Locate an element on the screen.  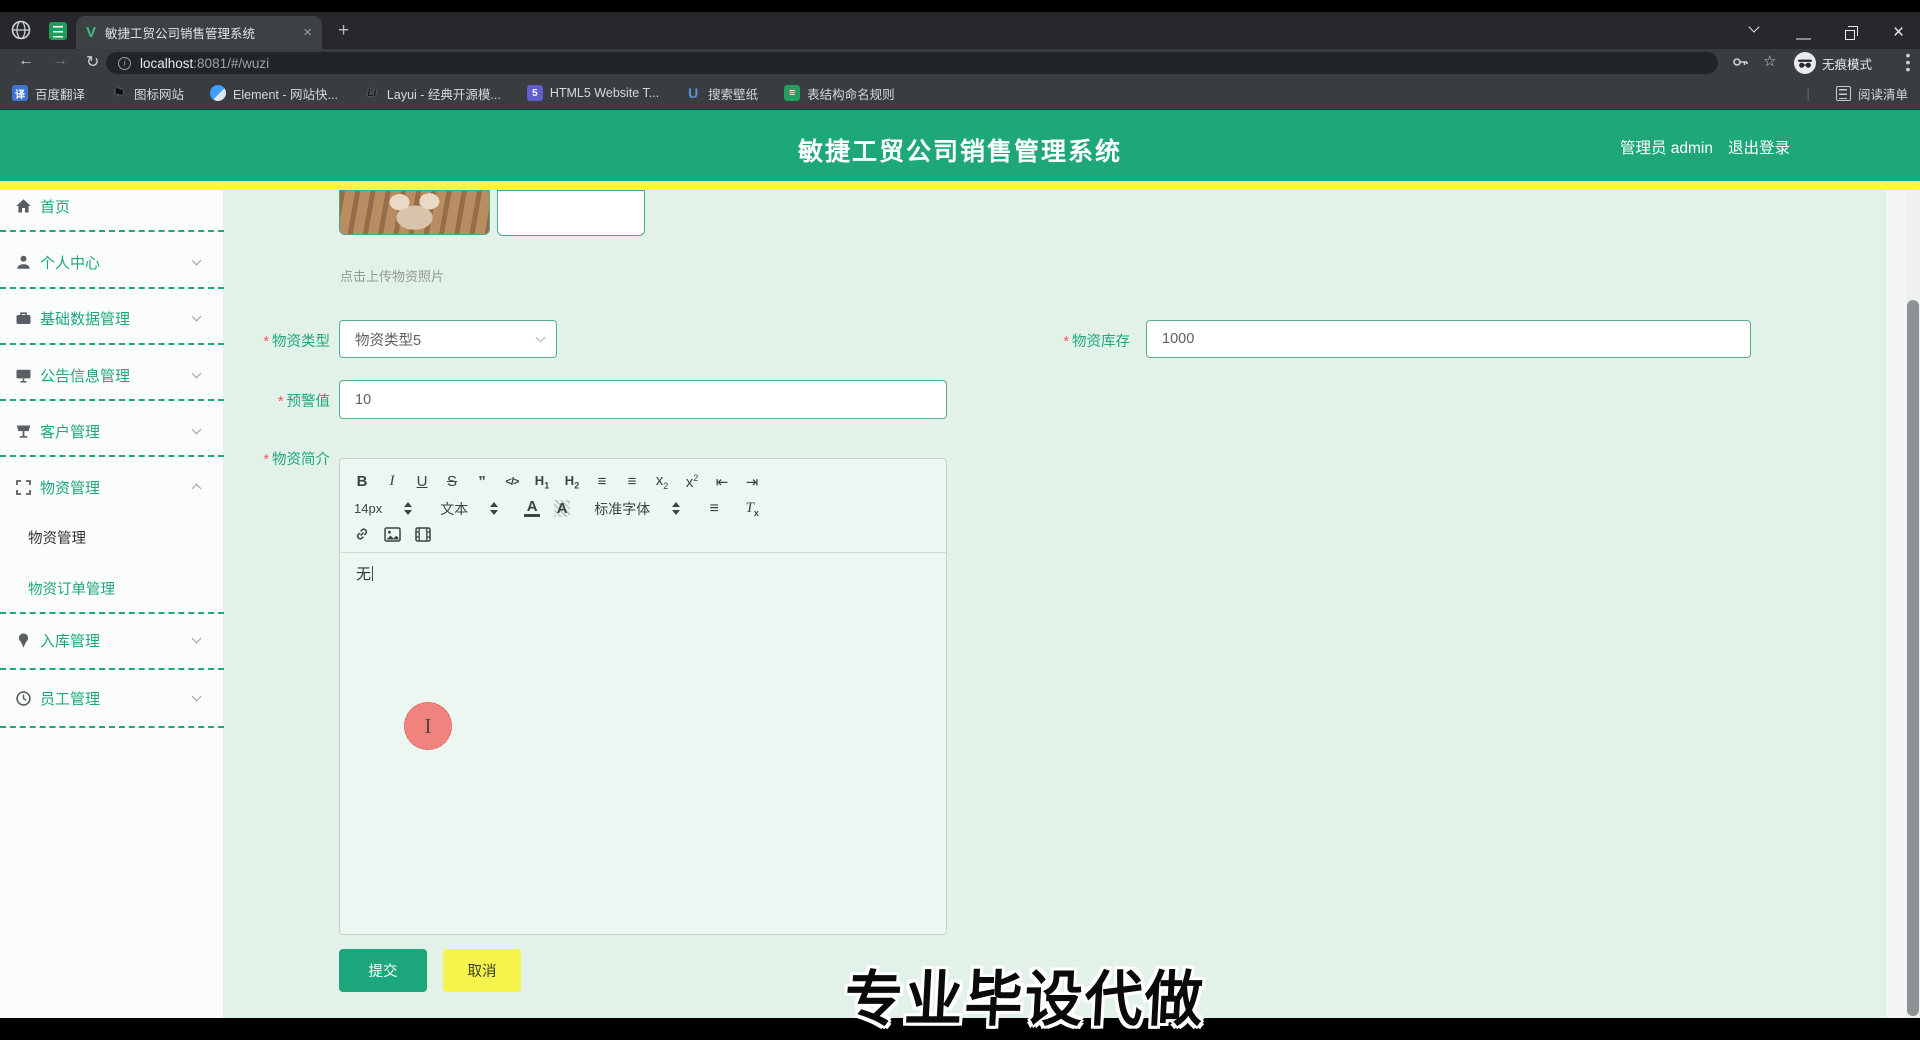
restore-button is located at coordinates (1851, 33).